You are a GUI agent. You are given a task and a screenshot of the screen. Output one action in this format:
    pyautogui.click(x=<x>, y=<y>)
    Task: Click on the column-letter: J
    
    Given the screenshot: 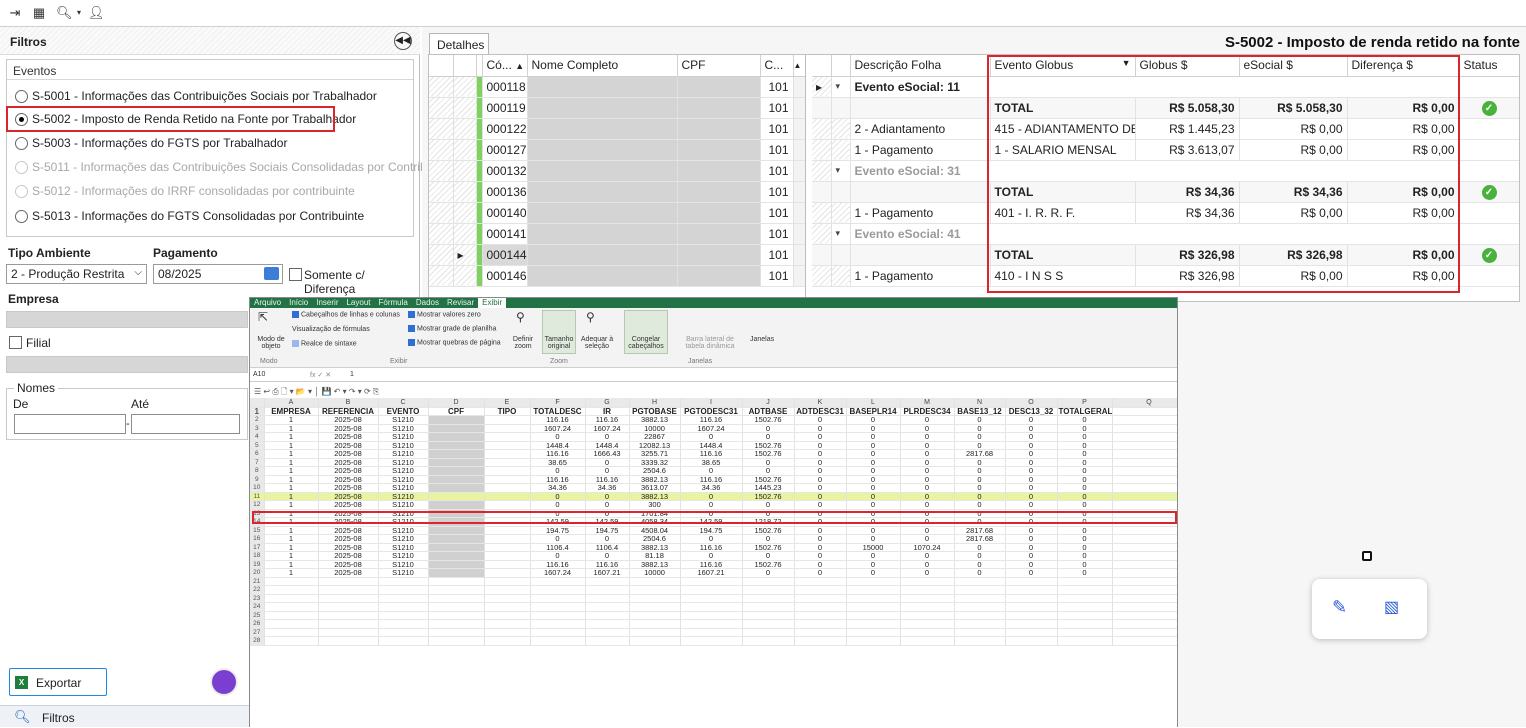 What is the action you would take?
    pyautogui.click(x=768, y=403)
    